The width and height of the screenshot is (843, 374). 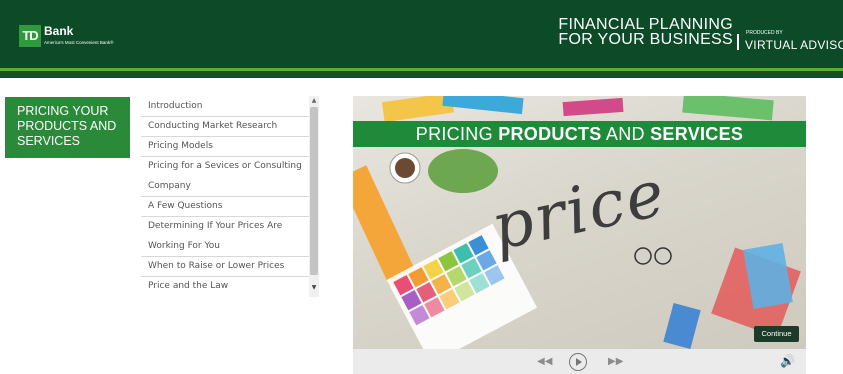 I want to click on course-title: FINANCIAL PLANNING FOR YOUR BUSINESS, so click(x=645, y=32).